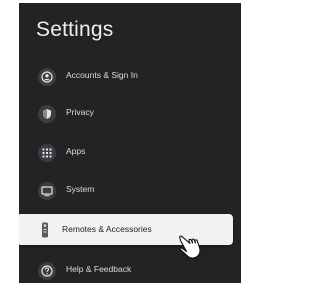 The height and width of the screenshot is (283, 320). I want to click on shield-icon, so click(47, 114).